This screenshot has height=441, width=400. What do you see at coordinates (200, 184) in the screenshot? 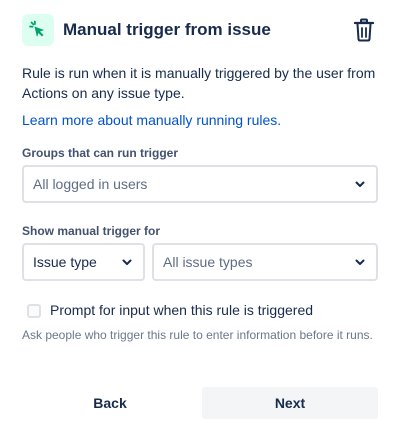
I see `groups-select: All logged in users` at bounding box center [200, 184].